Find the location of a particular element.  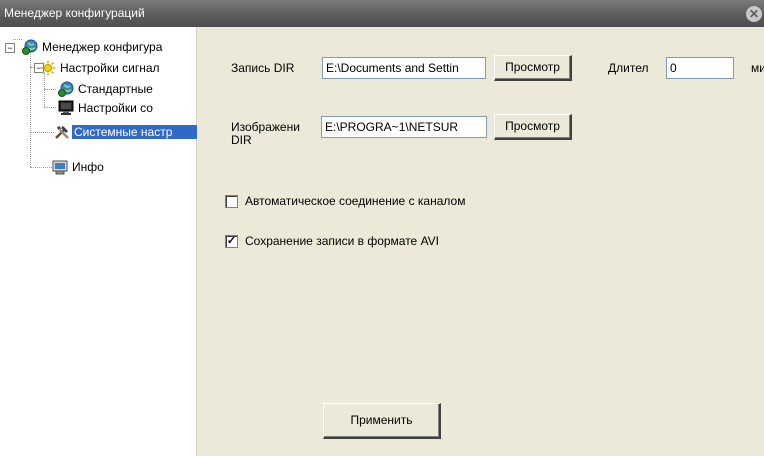

sun-icon is located at coordinates (48, 68).